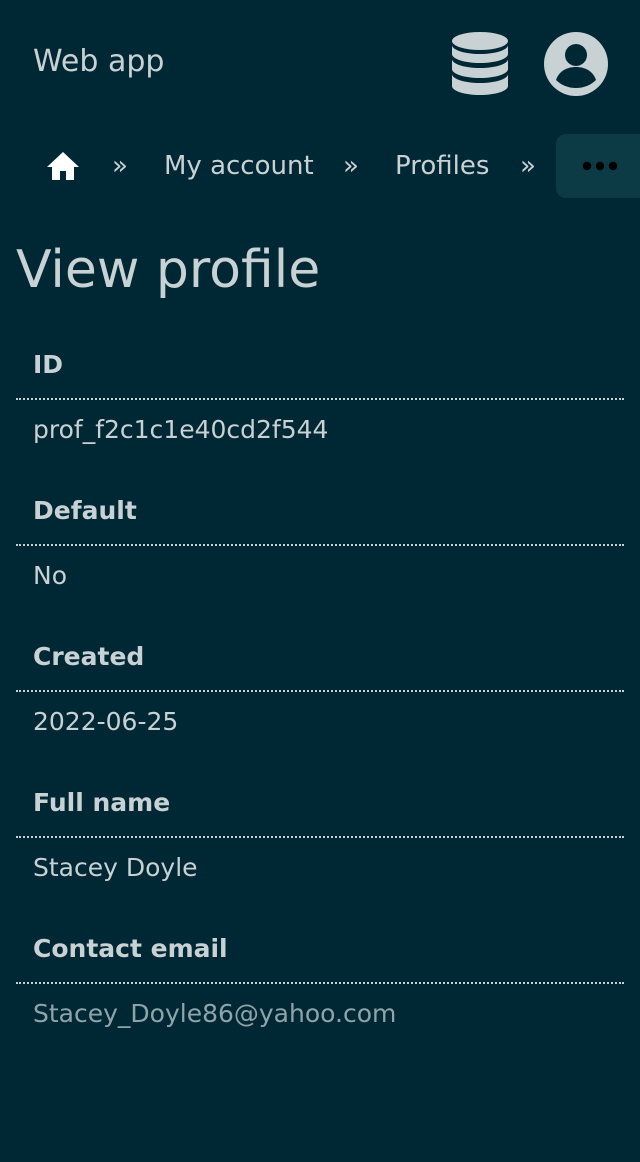 This screenshot has width=640, height=1162. I want to click on home-icon, so click(63, 166).